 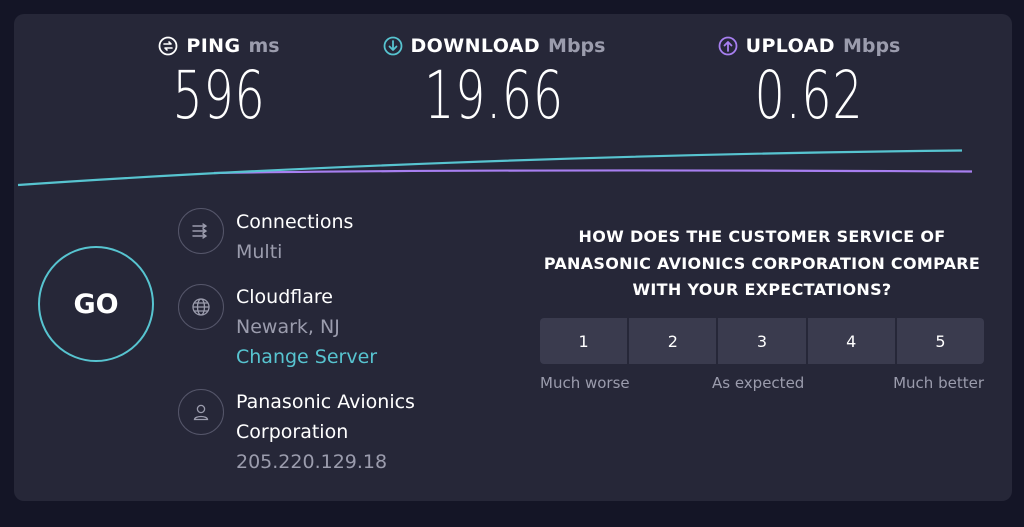 What do you see at coordinates (762, 236) in the screenshot?
I see `survey-question-line1: HOW DOES THE CUSTOMER SERVICE OF` at bounding box center [762, 236].